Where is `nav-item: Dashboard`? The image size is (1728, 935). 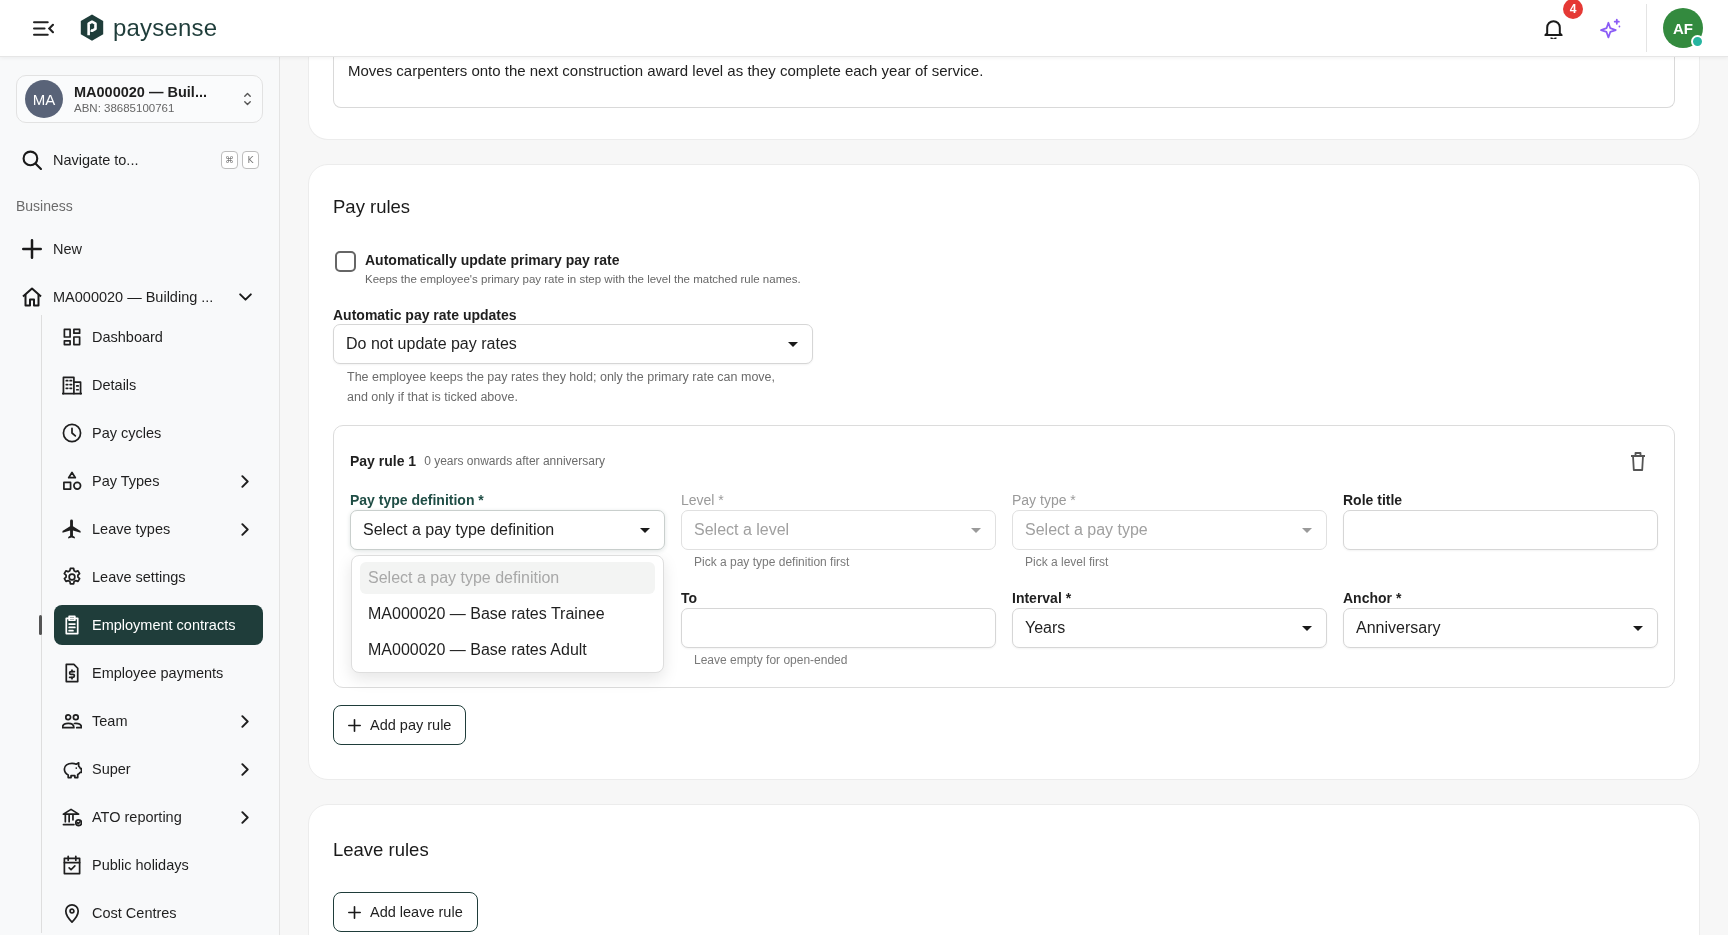
nav-item: Dashboard is located at coordinates (158, 337).